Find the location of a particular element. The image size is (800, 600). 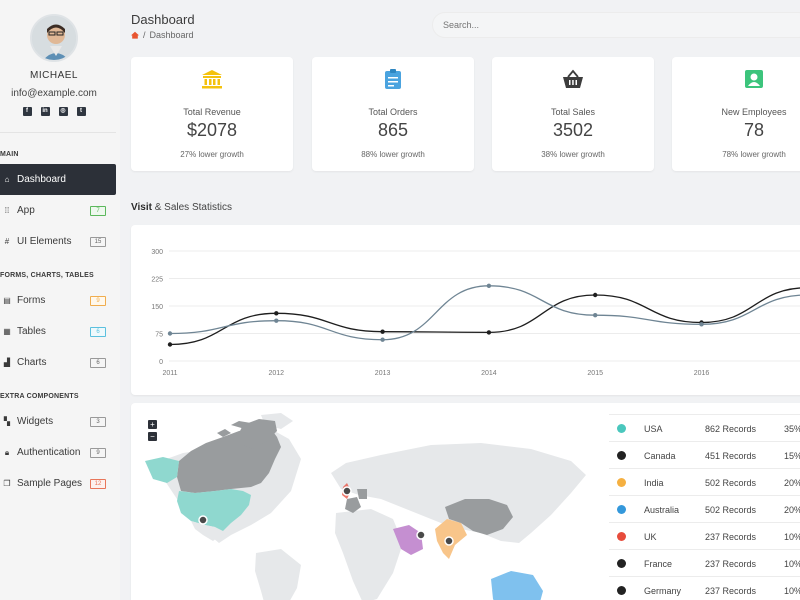

chart-section-title: Visit & Sales Statistics is located at coordinates (181, 207).